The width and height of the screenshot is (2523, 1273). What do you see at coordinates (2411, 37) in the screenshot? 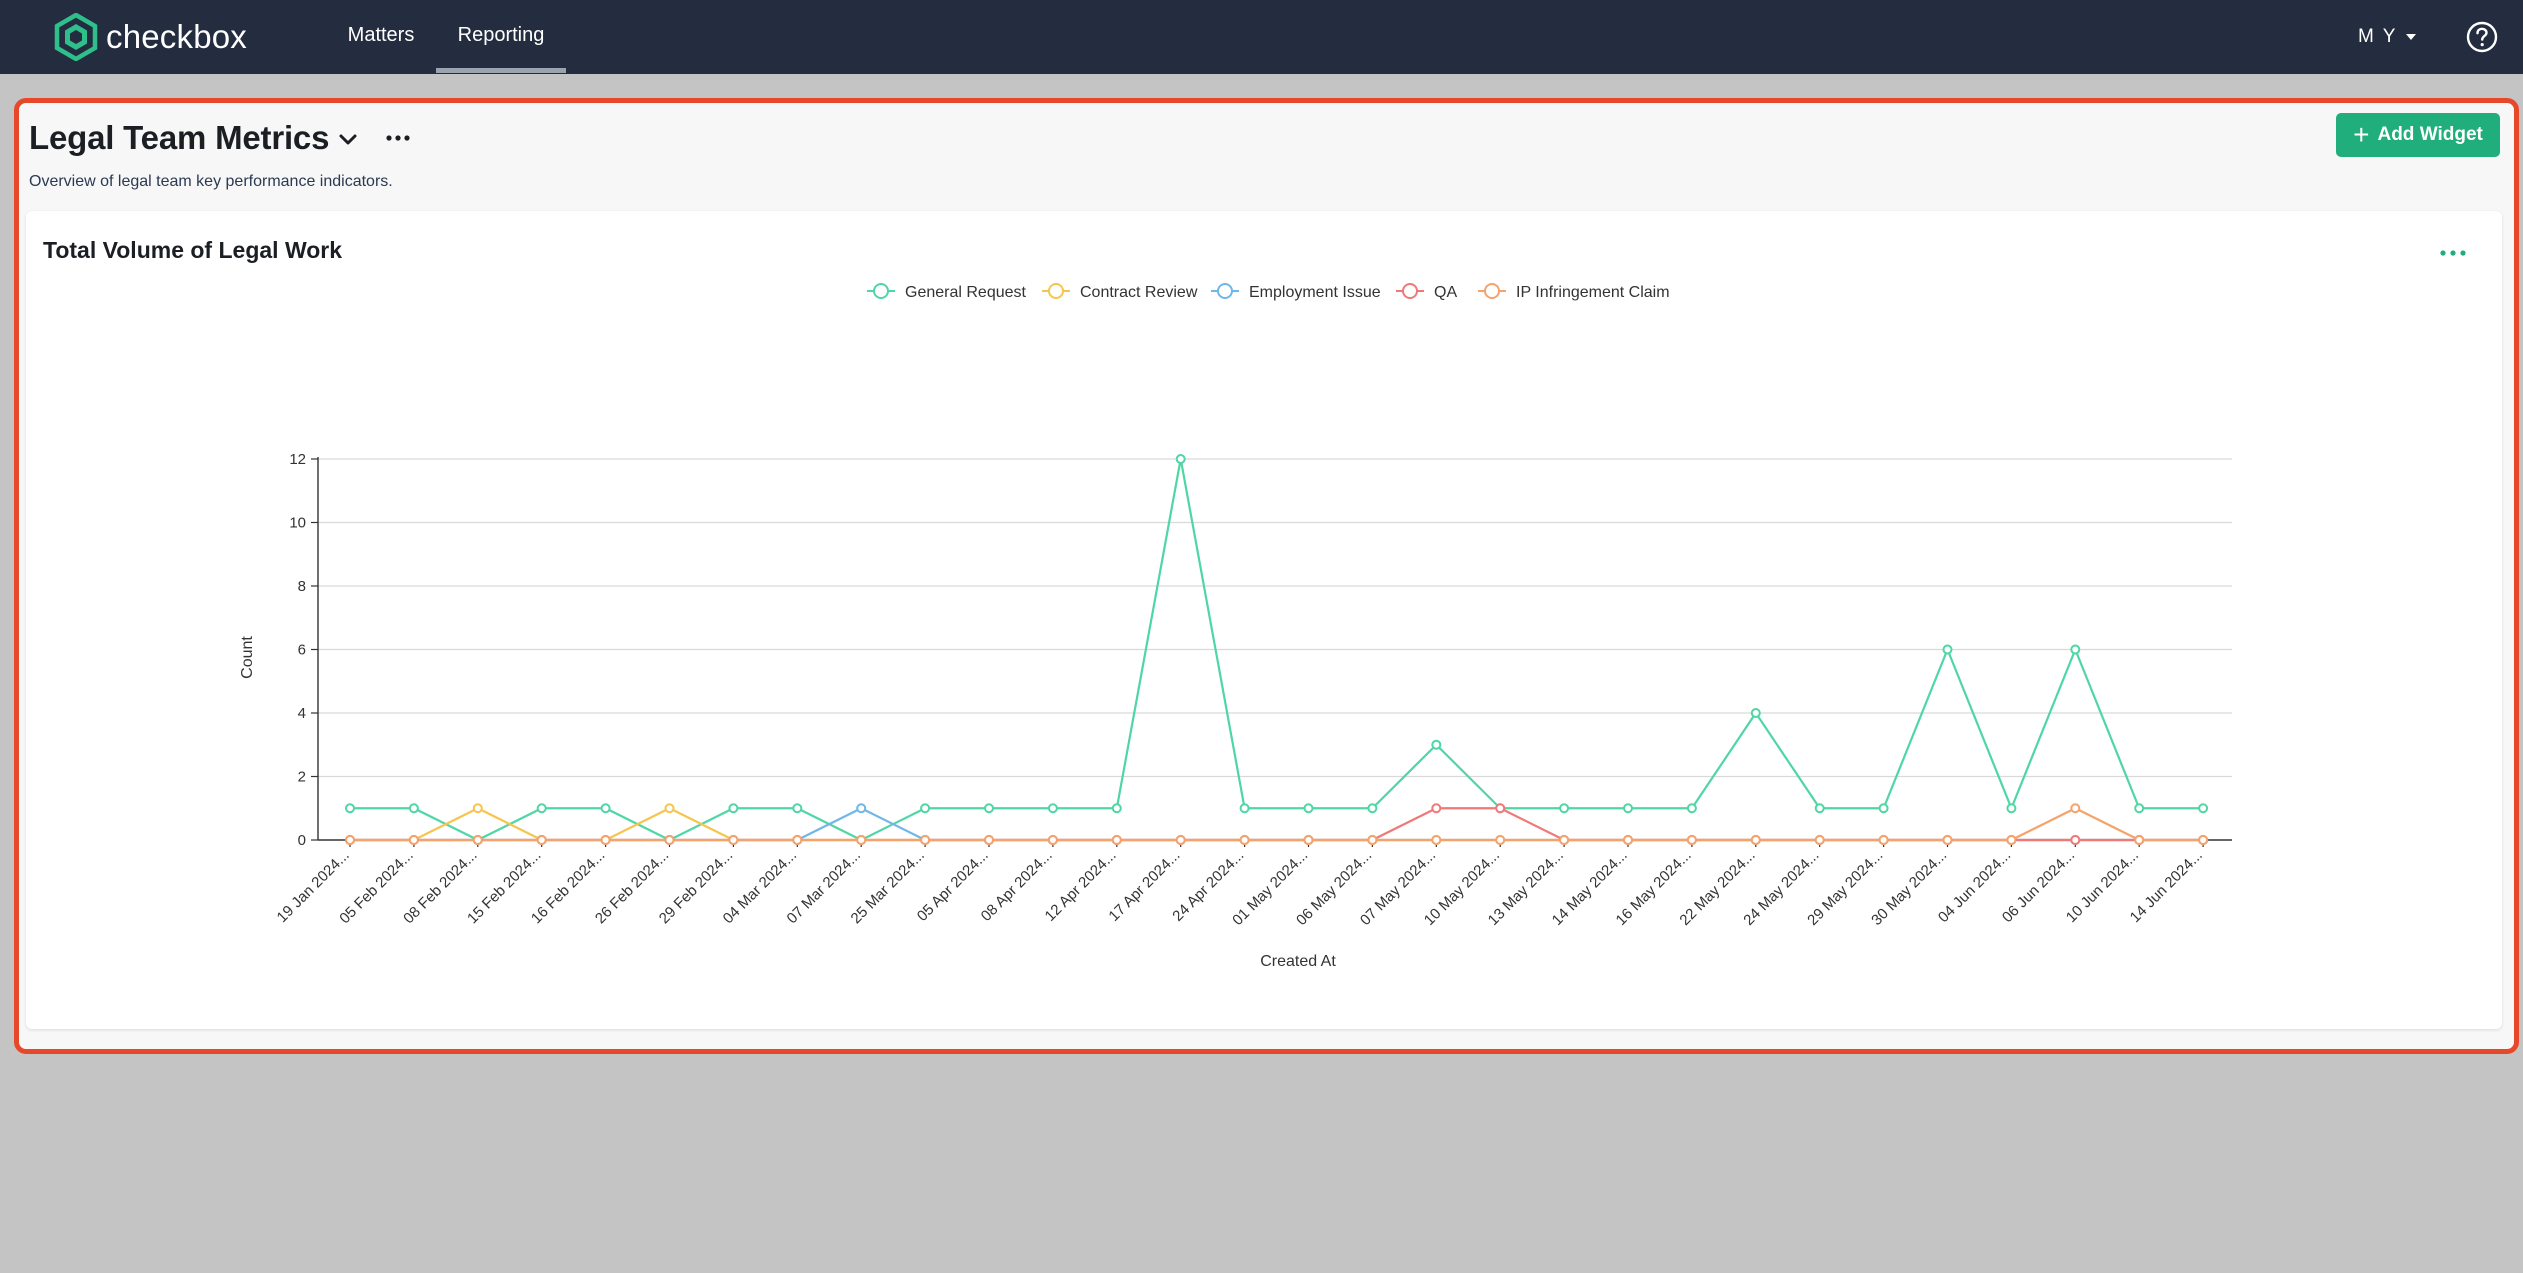
I see `caret-down-icon` at bounding box center [2411, 37].